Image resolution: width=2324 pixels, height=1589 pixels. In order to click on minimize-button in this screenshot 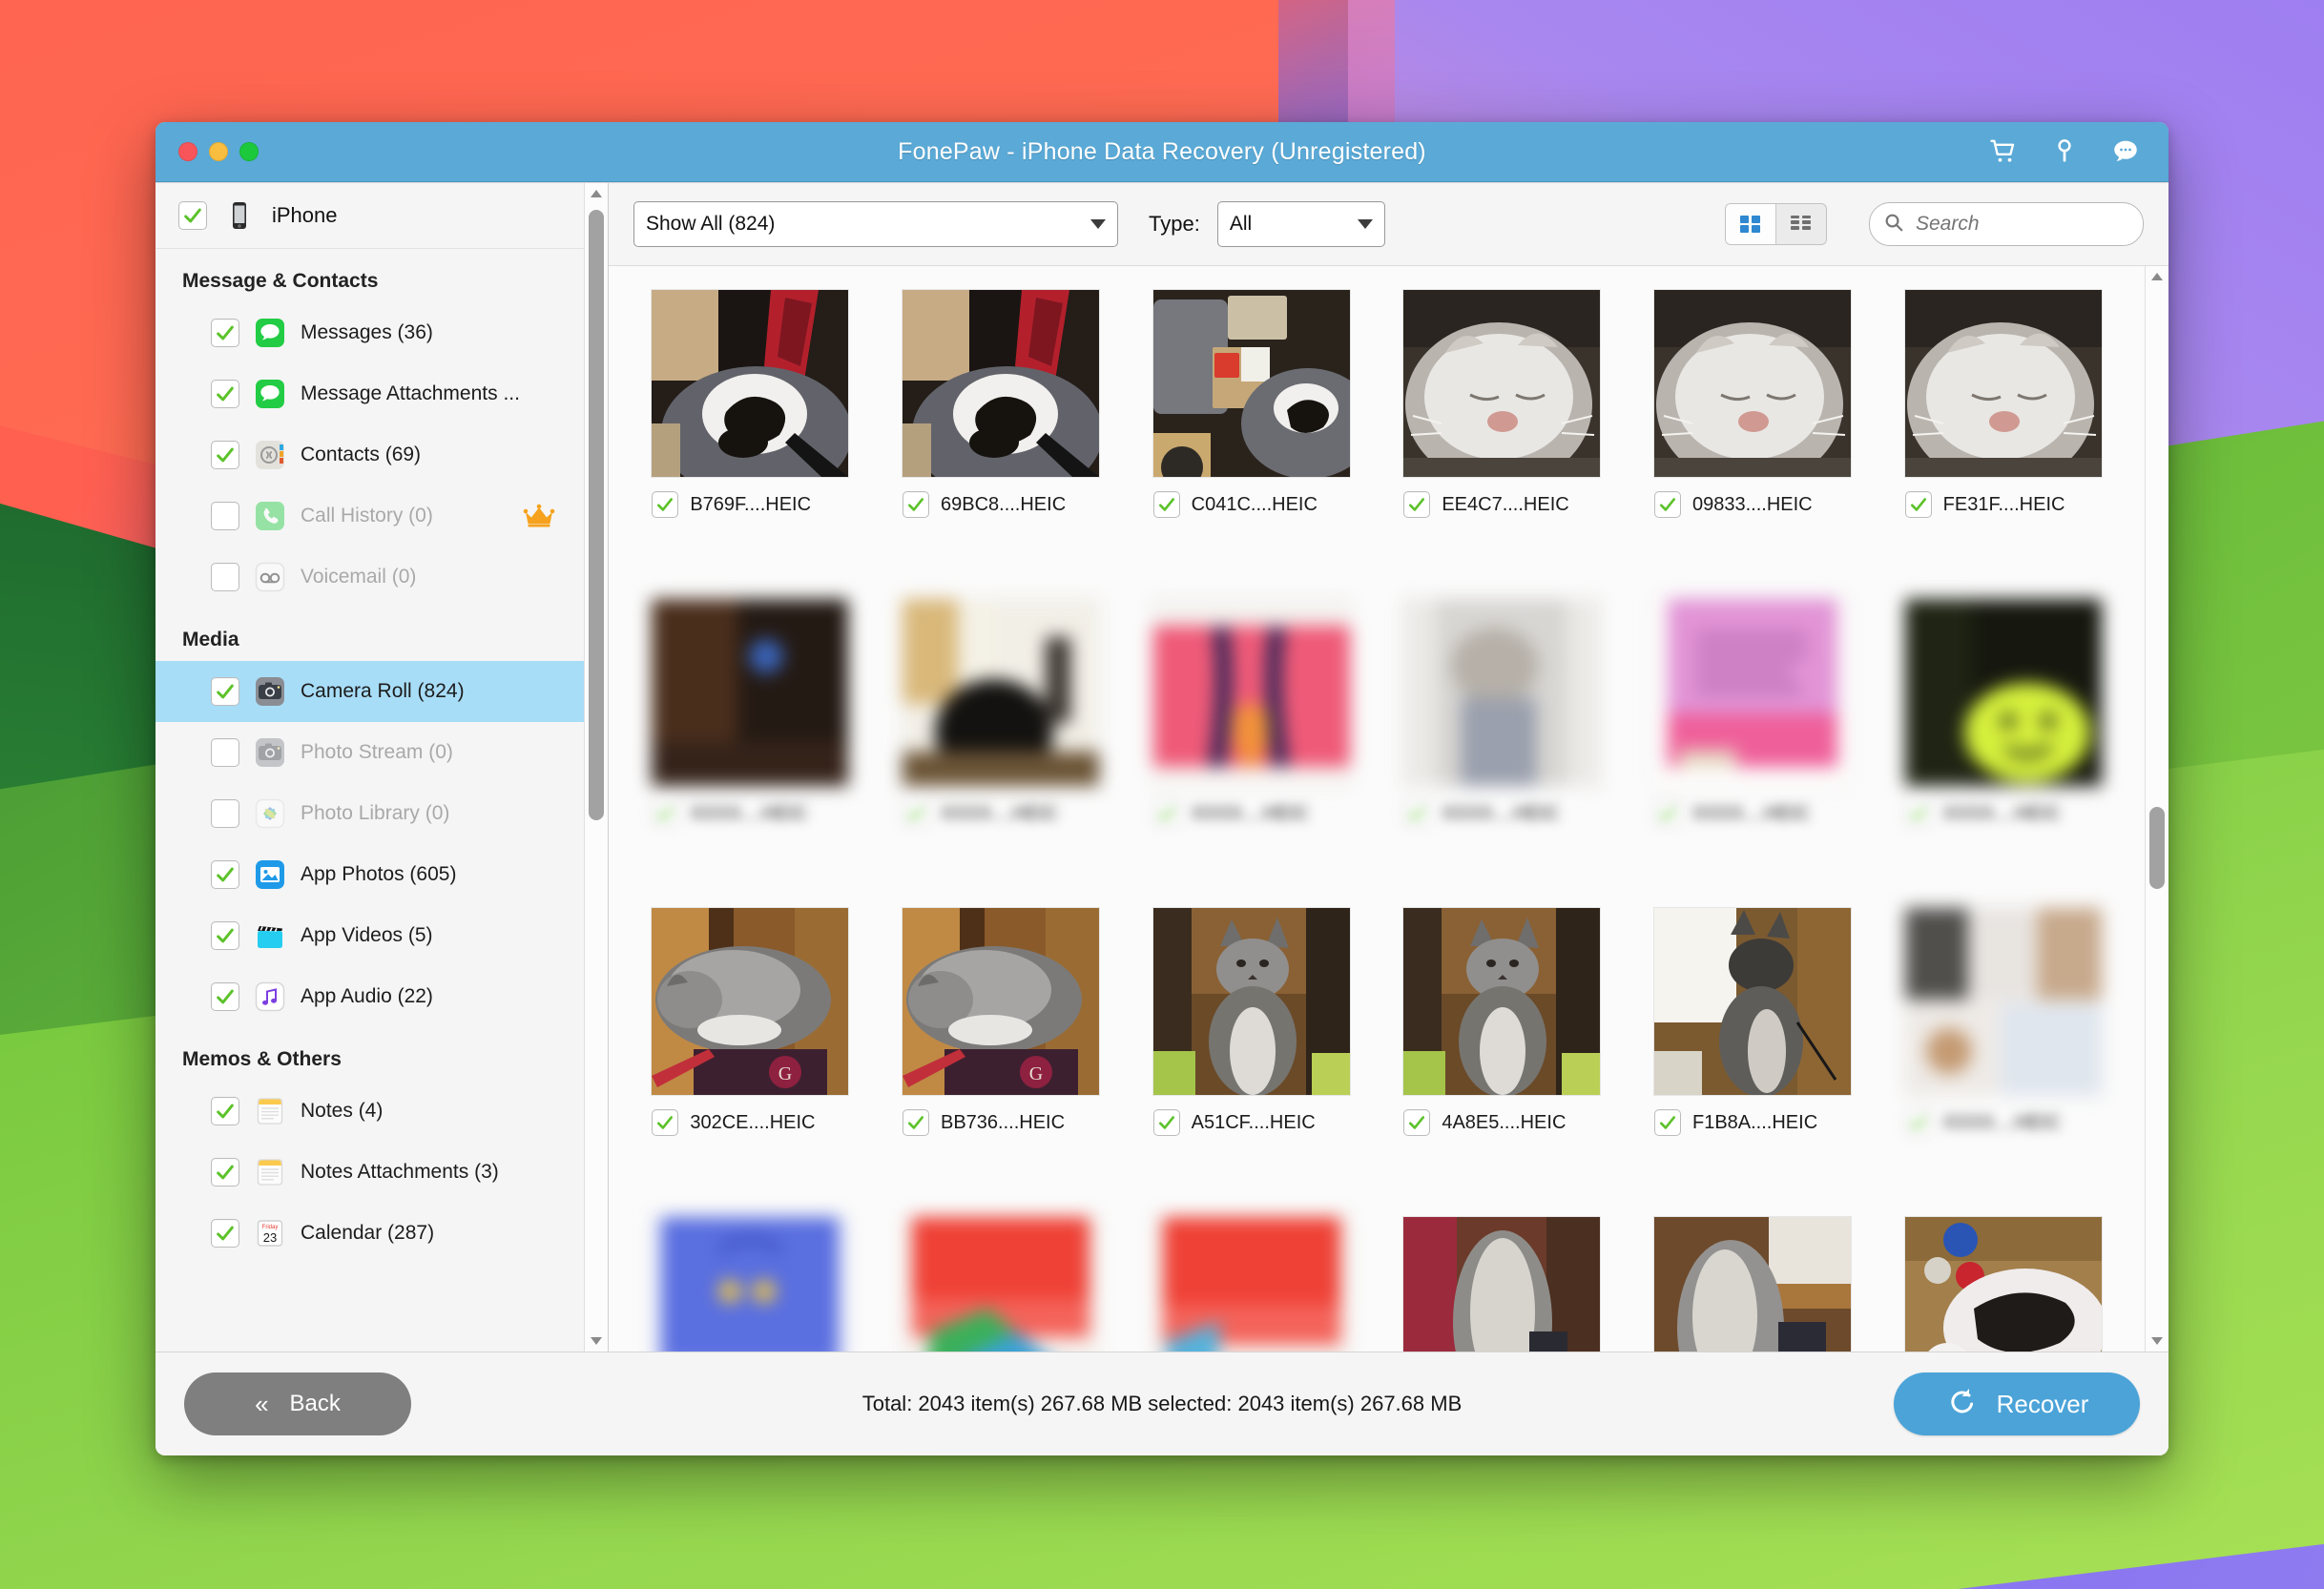, I will do `click(218, 151)`.